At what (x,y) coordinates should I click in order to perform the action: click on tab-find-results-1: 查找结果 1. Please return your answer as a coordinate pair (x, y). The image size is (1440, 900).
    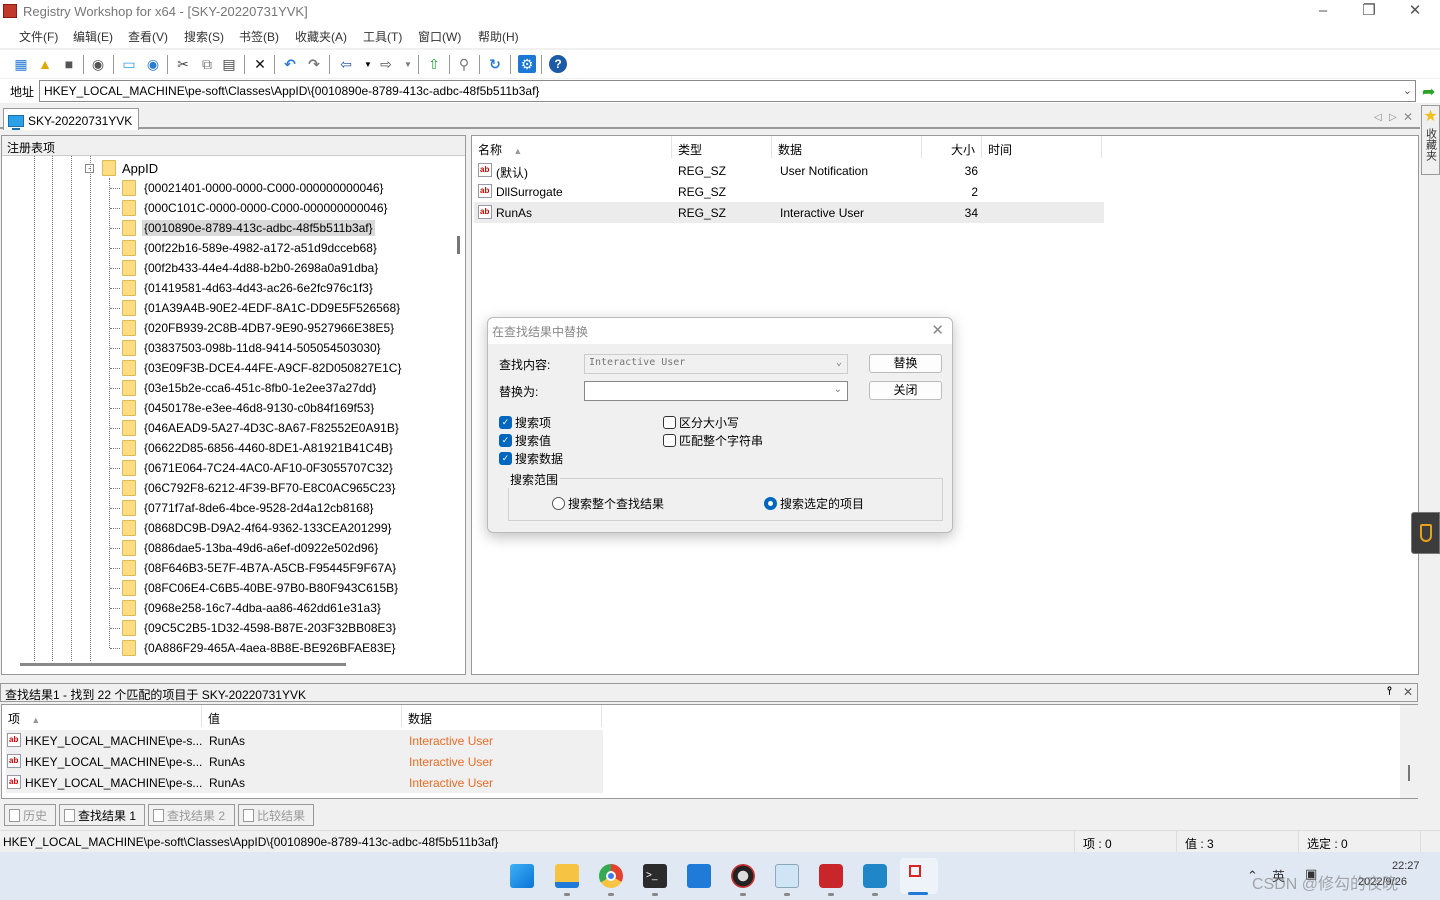
    Looking at the image, I should click on (102, 815).